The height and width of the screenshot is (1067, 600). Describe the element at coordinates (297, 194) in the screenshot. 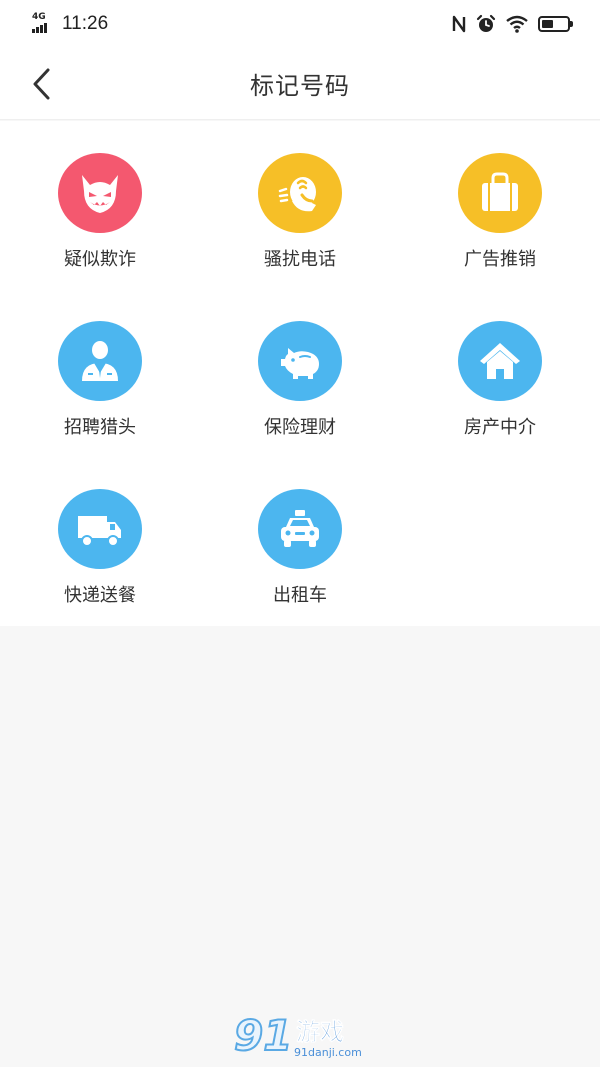

I see `phone-call-icon` at that location.